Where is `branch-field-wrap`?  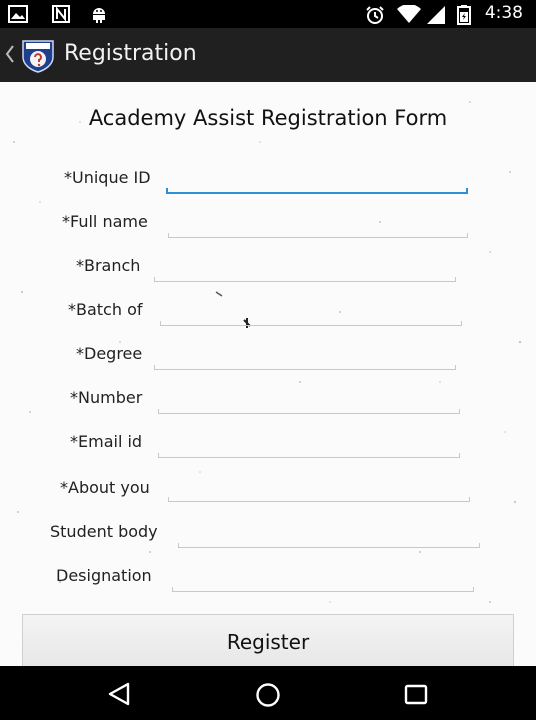
branch-field-wrap is located at coordinates (305, 269).